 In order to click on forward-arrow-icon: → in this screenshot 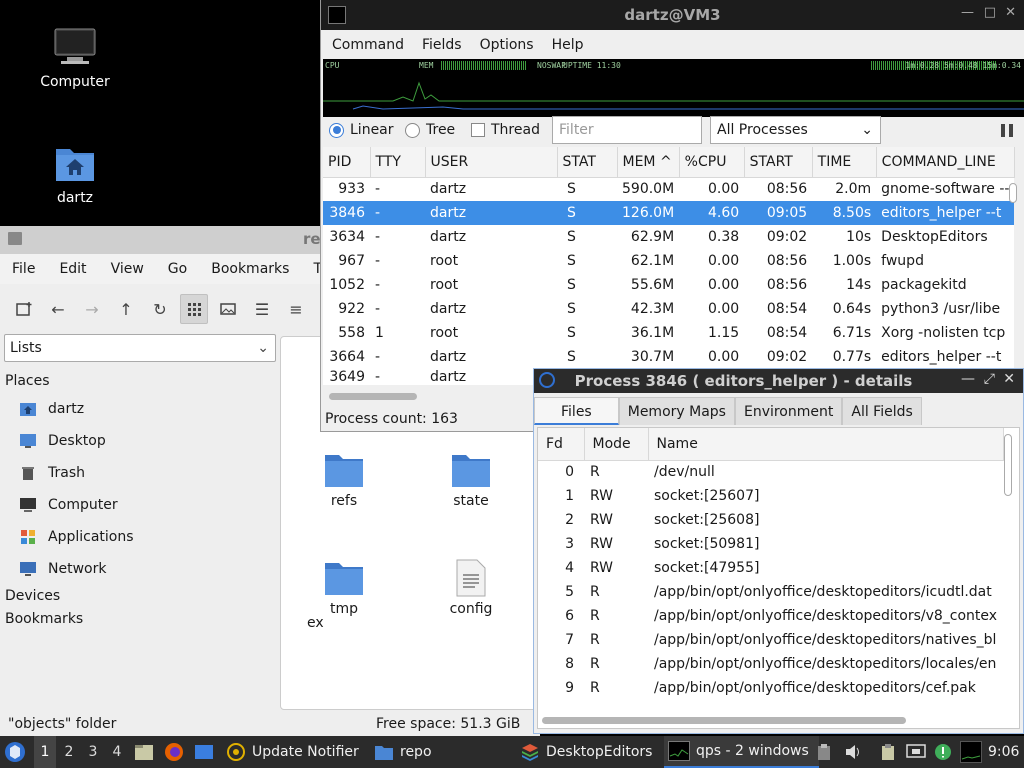, I will do `click(92, 309)`.